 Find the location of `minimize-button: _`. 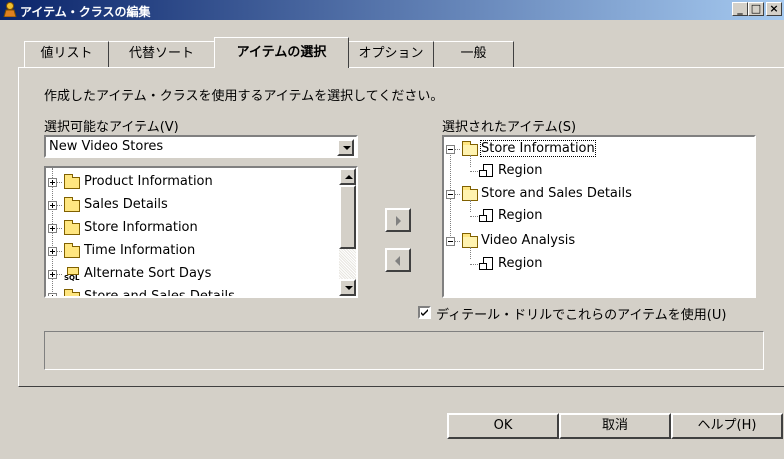

minimize-button: _ is located at coordinates (740, 9).